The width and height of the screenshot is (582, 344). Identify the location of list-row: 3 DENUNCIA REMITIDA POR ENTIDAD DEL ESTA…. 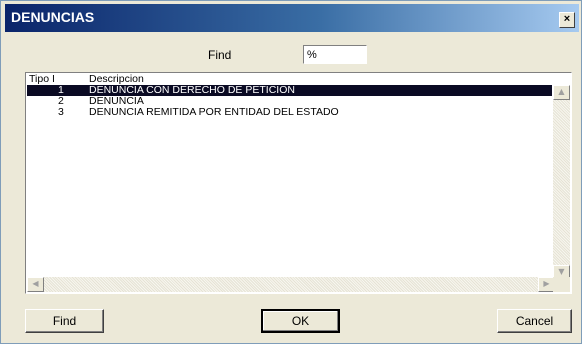
(289, 112).